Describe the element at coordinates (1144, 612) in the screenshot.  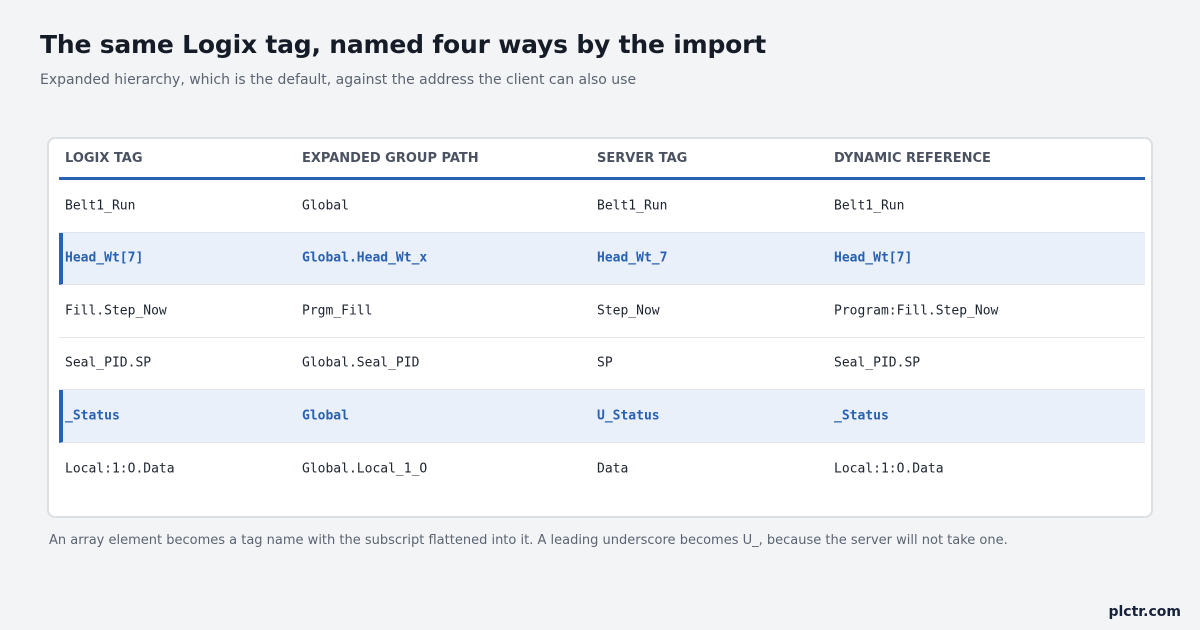
I see `brand-logo-text: plctr.com` at that location.